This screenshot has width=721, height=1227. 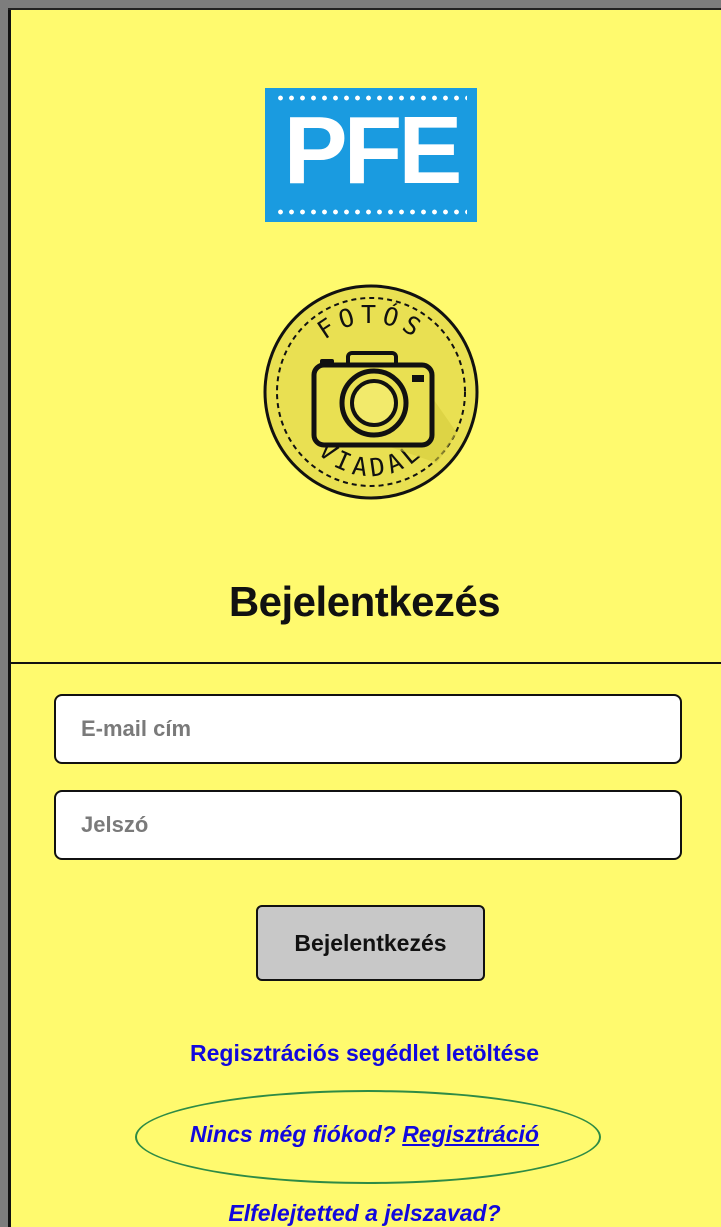 I want to click on section-divider, so click(x=364, y=663).